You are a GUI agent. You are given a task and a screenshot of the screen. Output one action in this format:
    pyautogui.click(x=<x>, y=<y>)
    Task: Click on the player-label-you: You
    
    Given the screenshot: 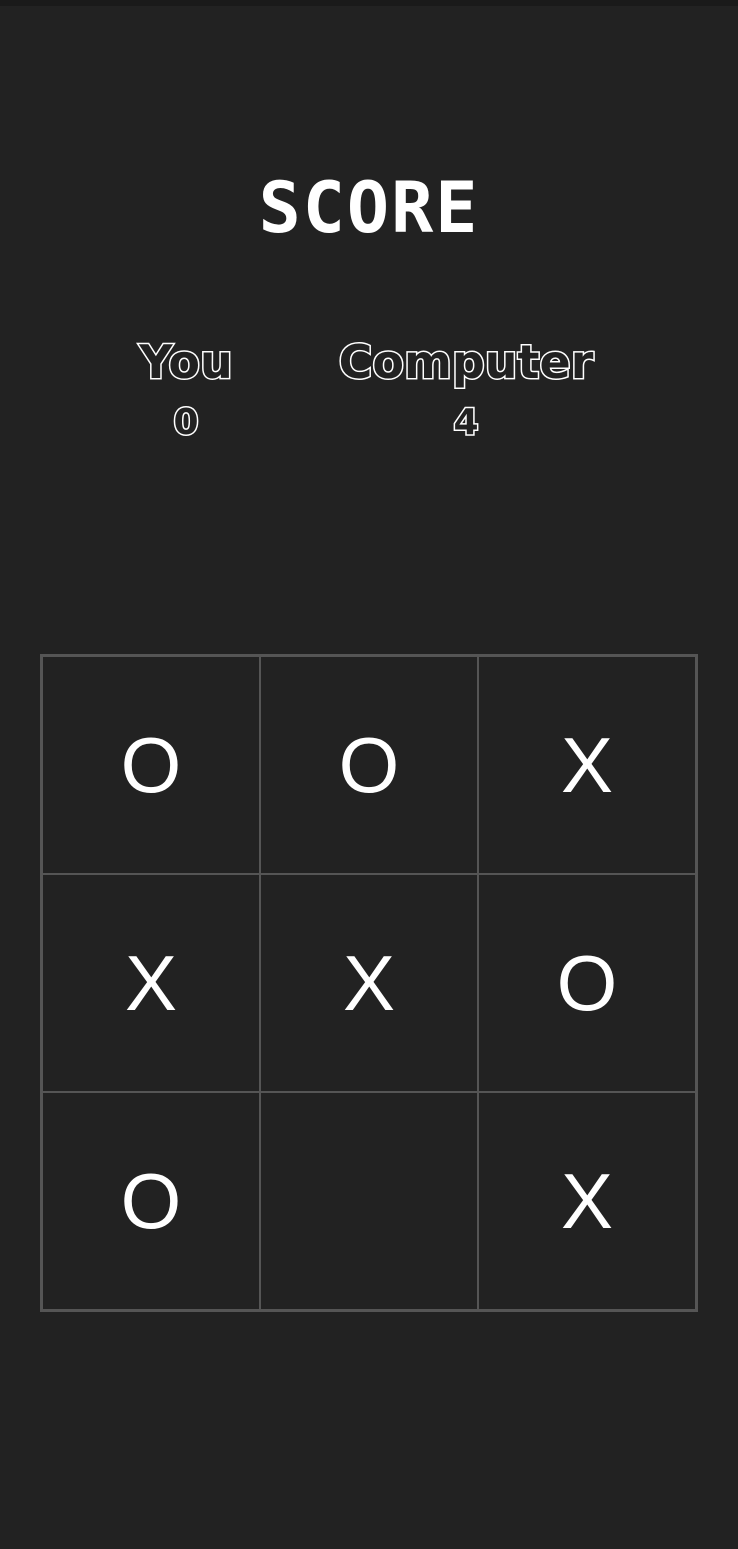 What is the action you would take?
    pyautogui.click(x=186, y=362)
    